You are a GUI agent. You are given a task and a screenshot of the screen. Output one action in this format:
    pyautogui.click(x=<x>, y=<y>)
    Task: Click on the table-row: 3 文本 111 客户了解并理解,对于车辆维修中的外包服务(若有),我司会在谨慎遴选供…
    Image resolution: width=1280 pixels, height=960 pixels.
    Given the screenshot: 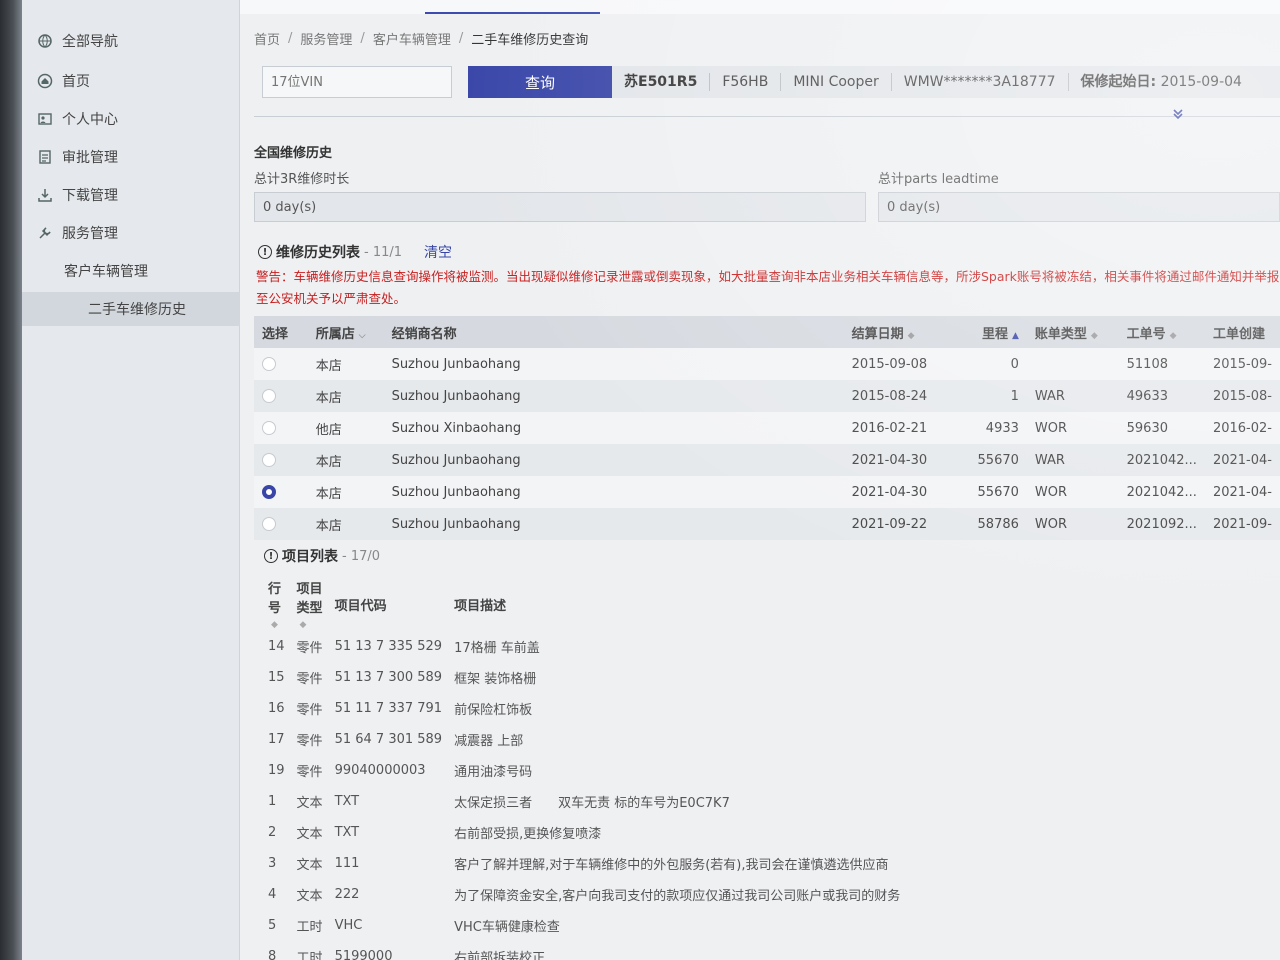 What is the action you would take?
    pyautogui.click(x=584, y=863)
    